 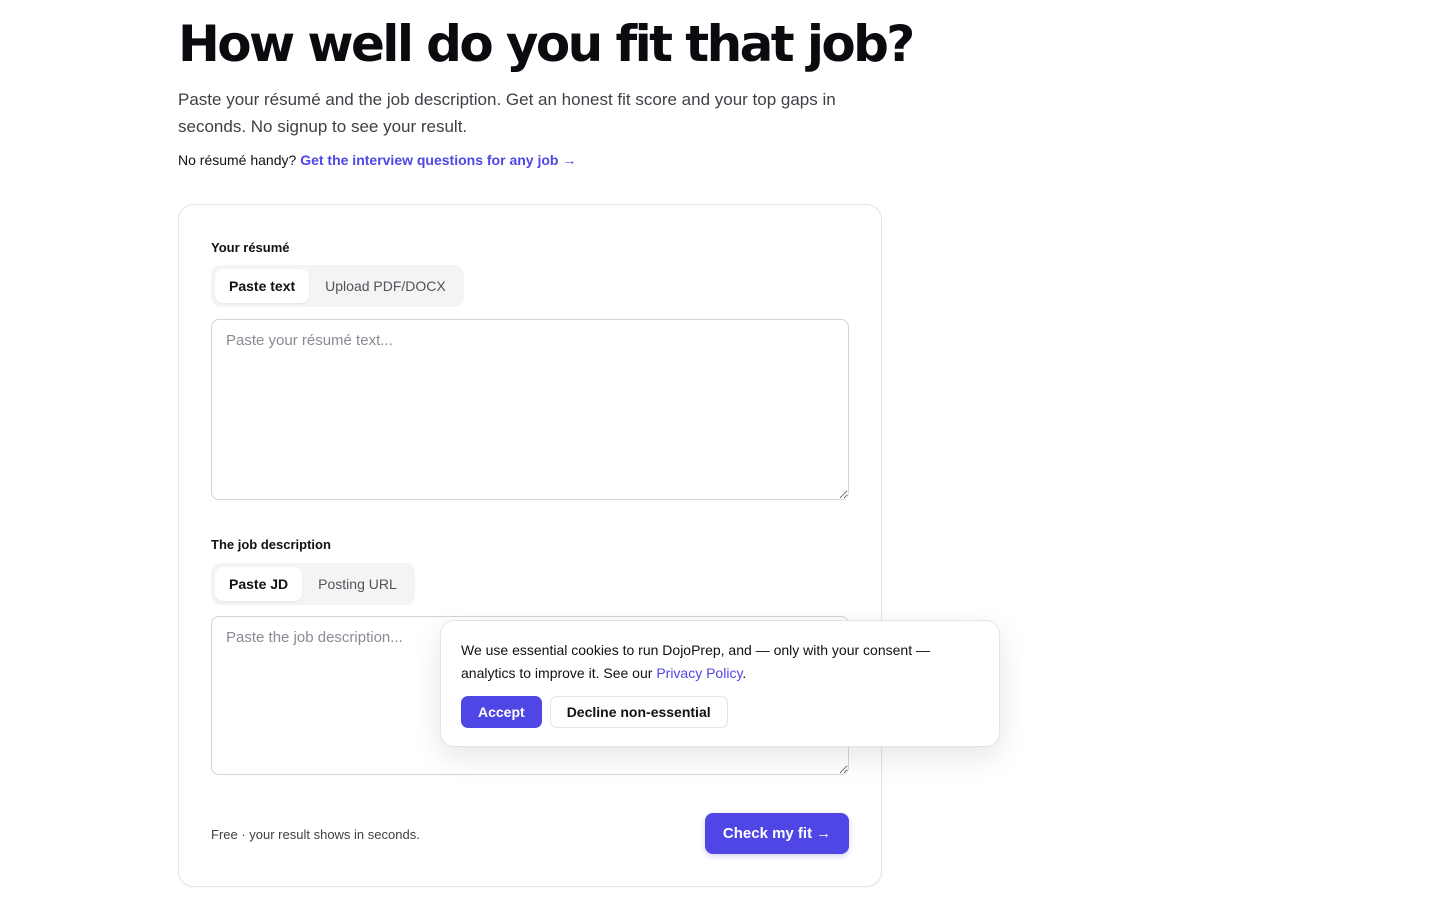 I want to click on cookie-message-end: ., so click(x=744, y=673).